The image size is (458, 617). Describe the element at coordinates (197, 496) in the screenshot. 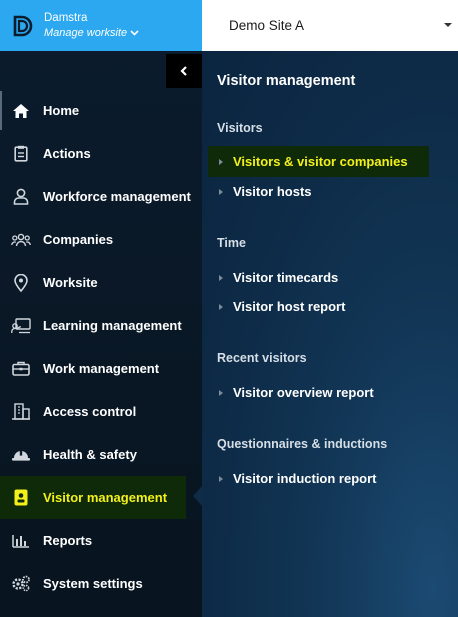

I see `active-pointer` at that location.